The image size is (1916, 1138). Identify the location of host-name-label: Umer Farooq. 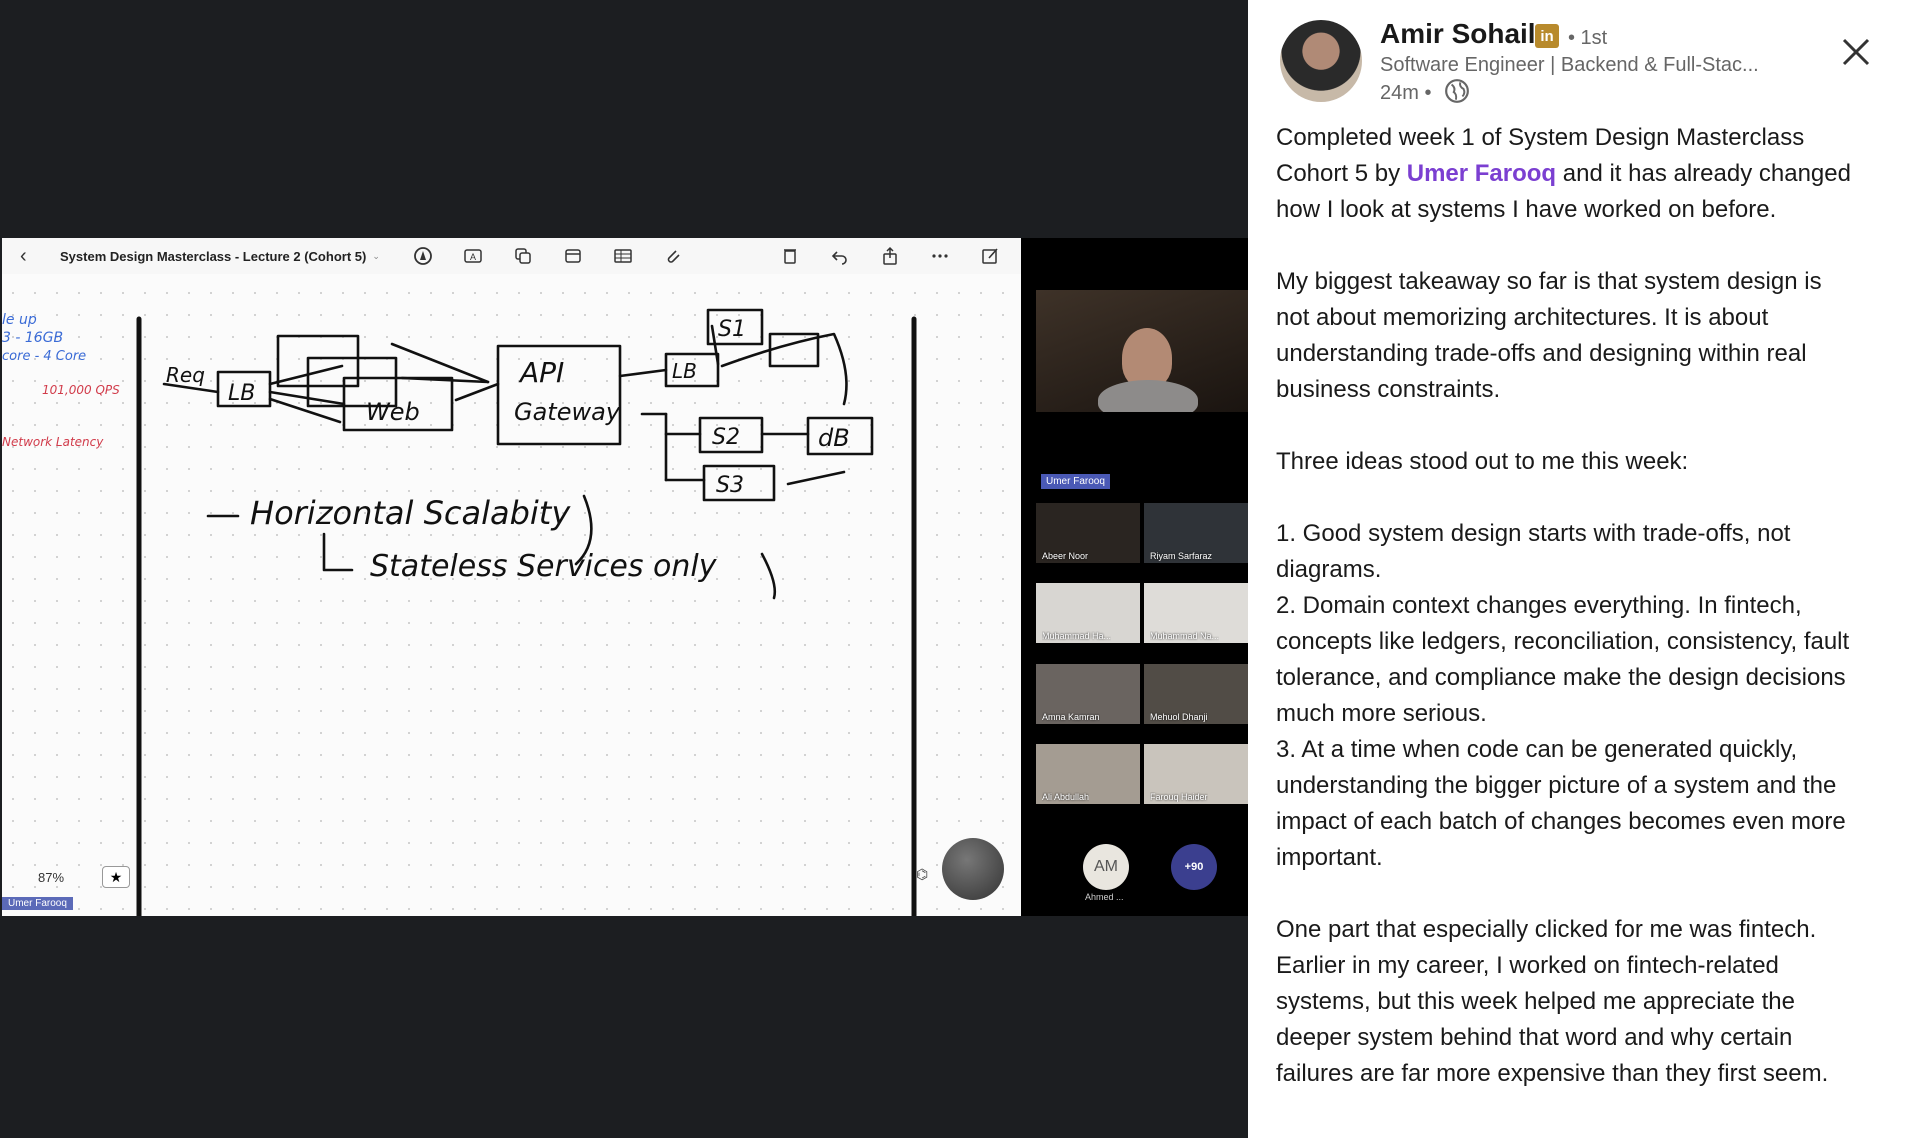
(1075, 481).